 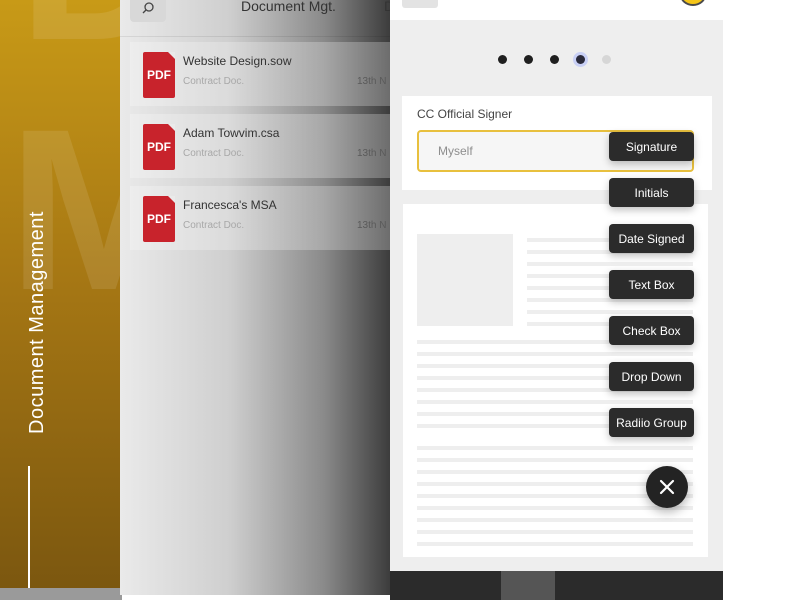 I want to click on step-dot-active, so click(x=580, y=59).